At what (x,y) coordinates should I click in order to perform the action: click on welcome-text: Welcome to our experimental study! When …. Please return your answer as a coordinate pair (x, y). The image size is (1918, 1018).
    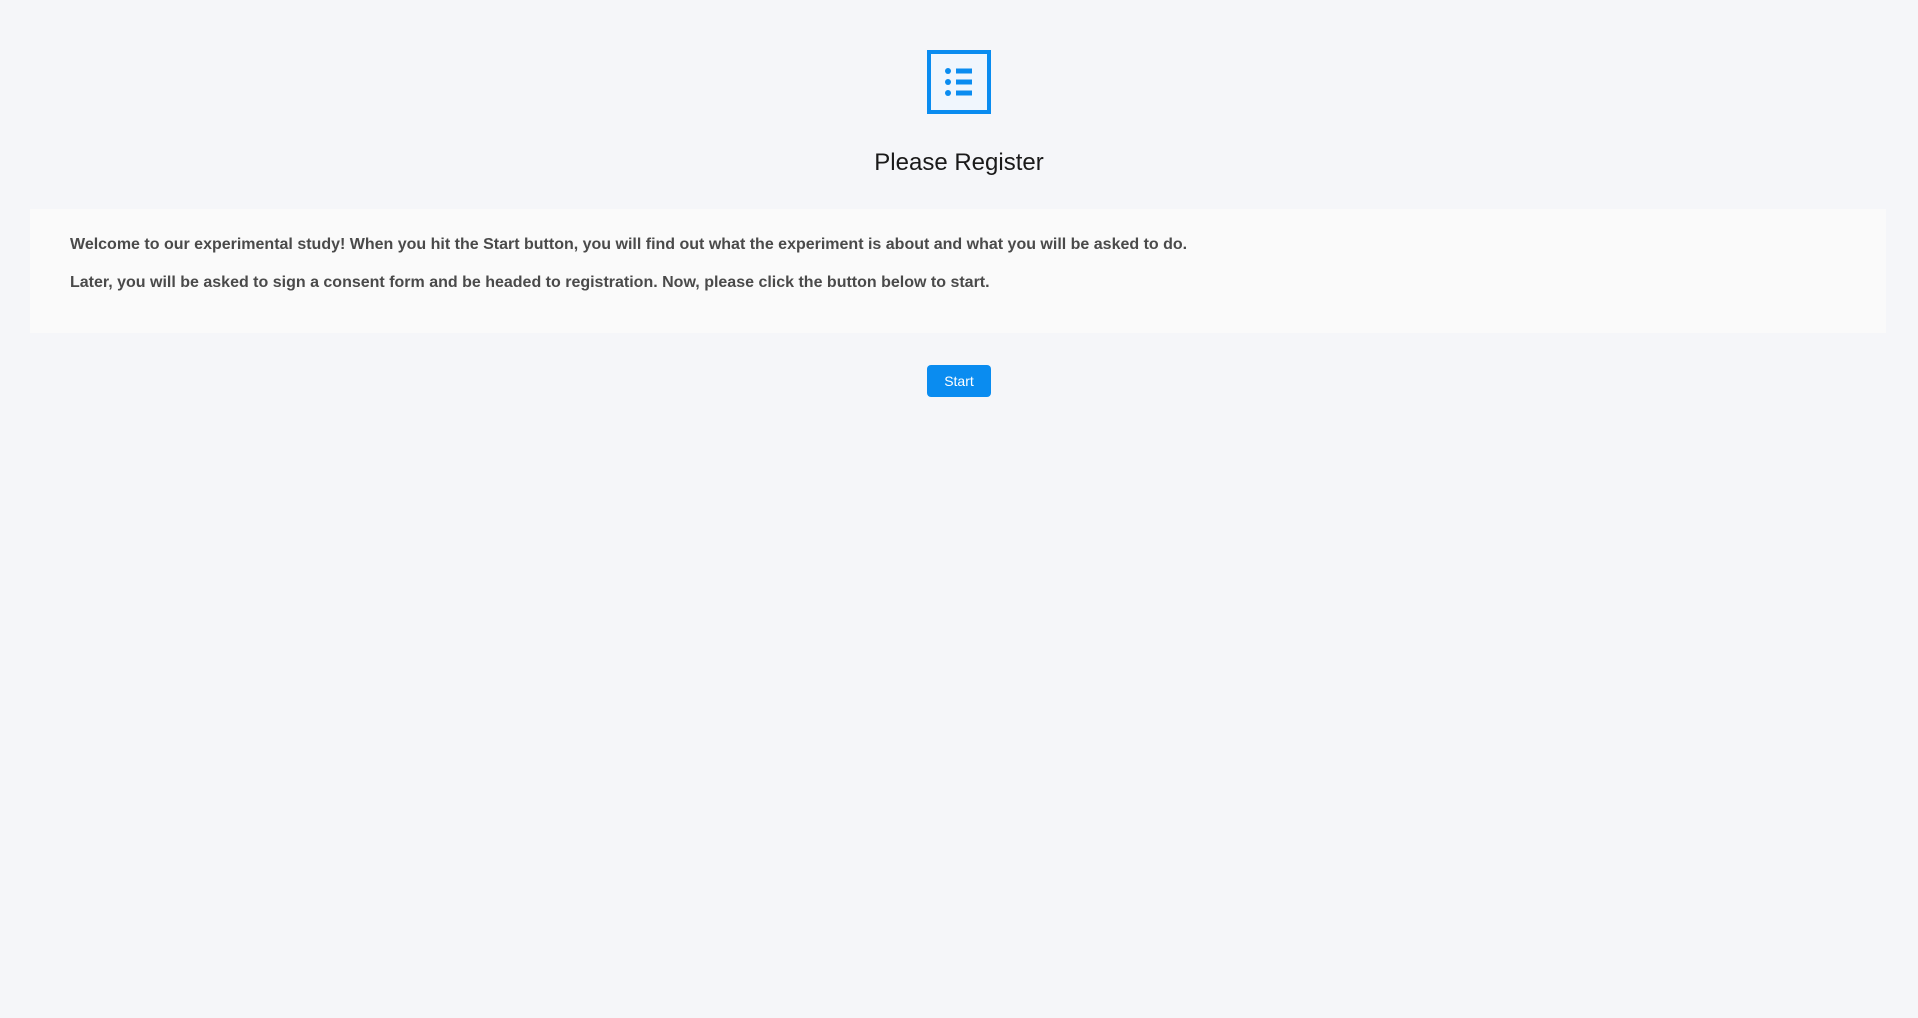
    Looking at the image, I should click on (629, 244).